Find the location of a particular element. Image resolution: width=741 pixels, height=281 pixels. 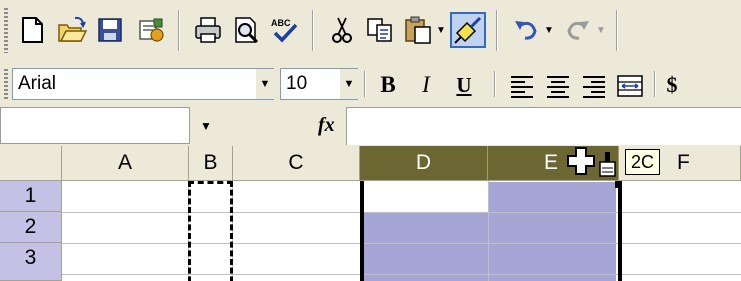

paste-icon is located at coordinates (418, 30).